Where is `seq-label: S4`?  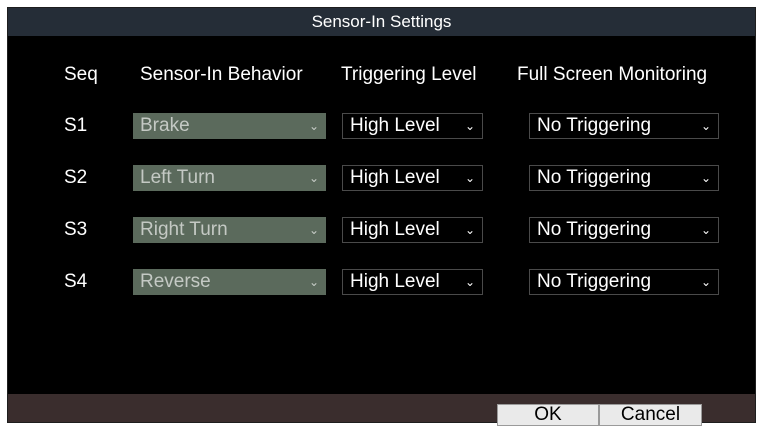
seq-label: S4 is located at coordinates (76, 281).